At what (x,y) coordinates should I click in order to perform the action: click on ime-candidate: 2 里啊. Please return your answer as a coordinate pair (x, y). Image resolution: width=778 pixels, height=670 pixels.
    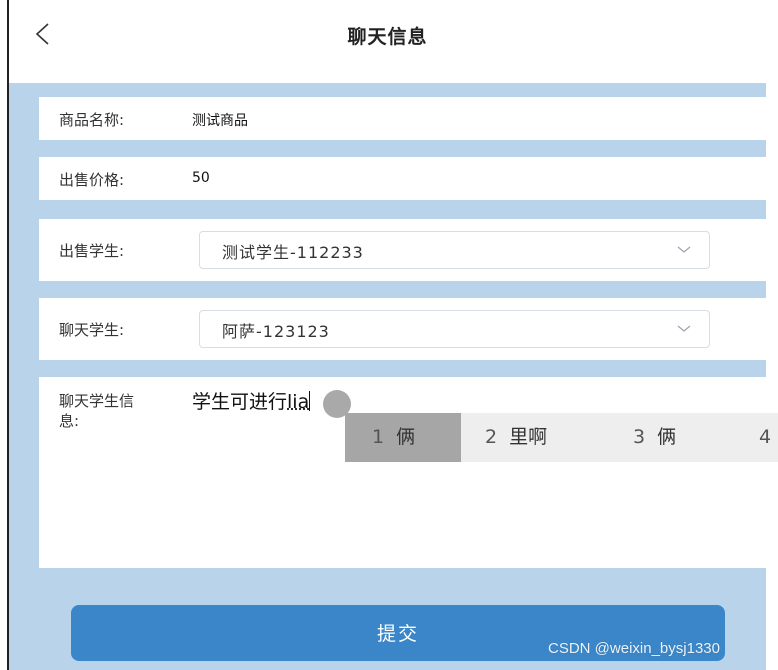
    Looking at the image, I should click on (516, 437).